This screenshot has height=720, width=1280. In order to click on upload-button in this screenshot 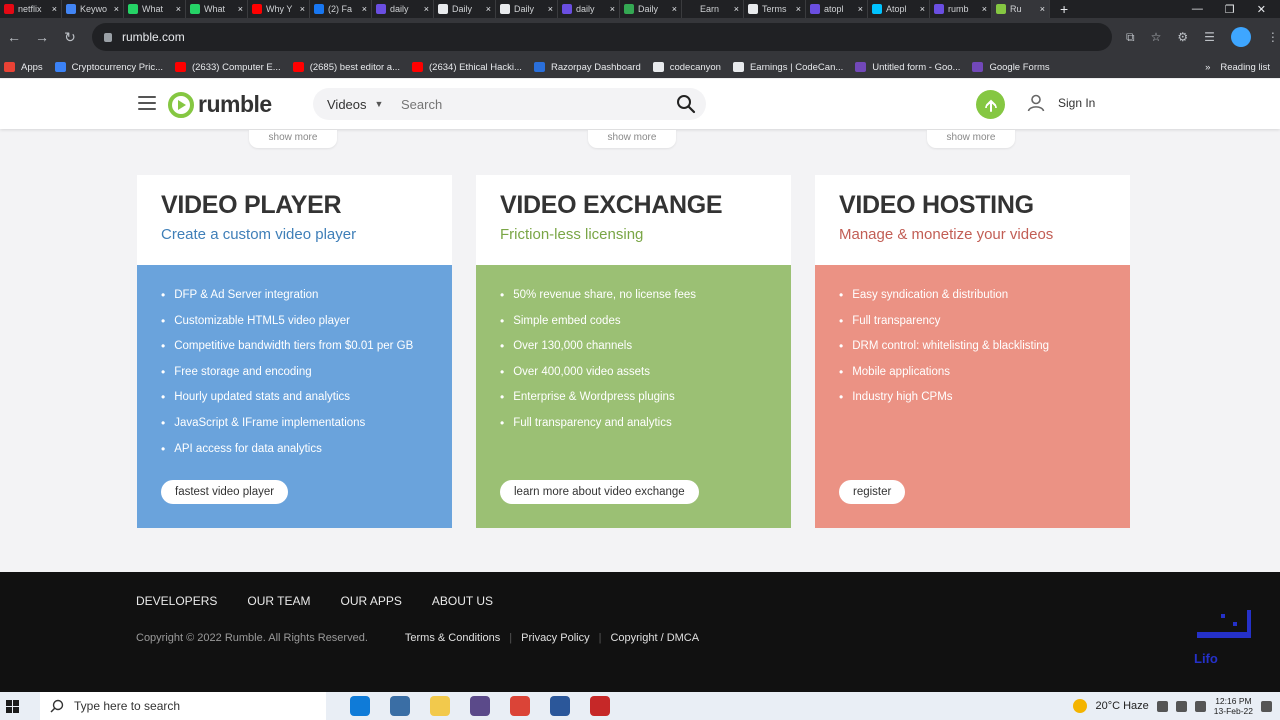, I will do `click(990, 104)`.